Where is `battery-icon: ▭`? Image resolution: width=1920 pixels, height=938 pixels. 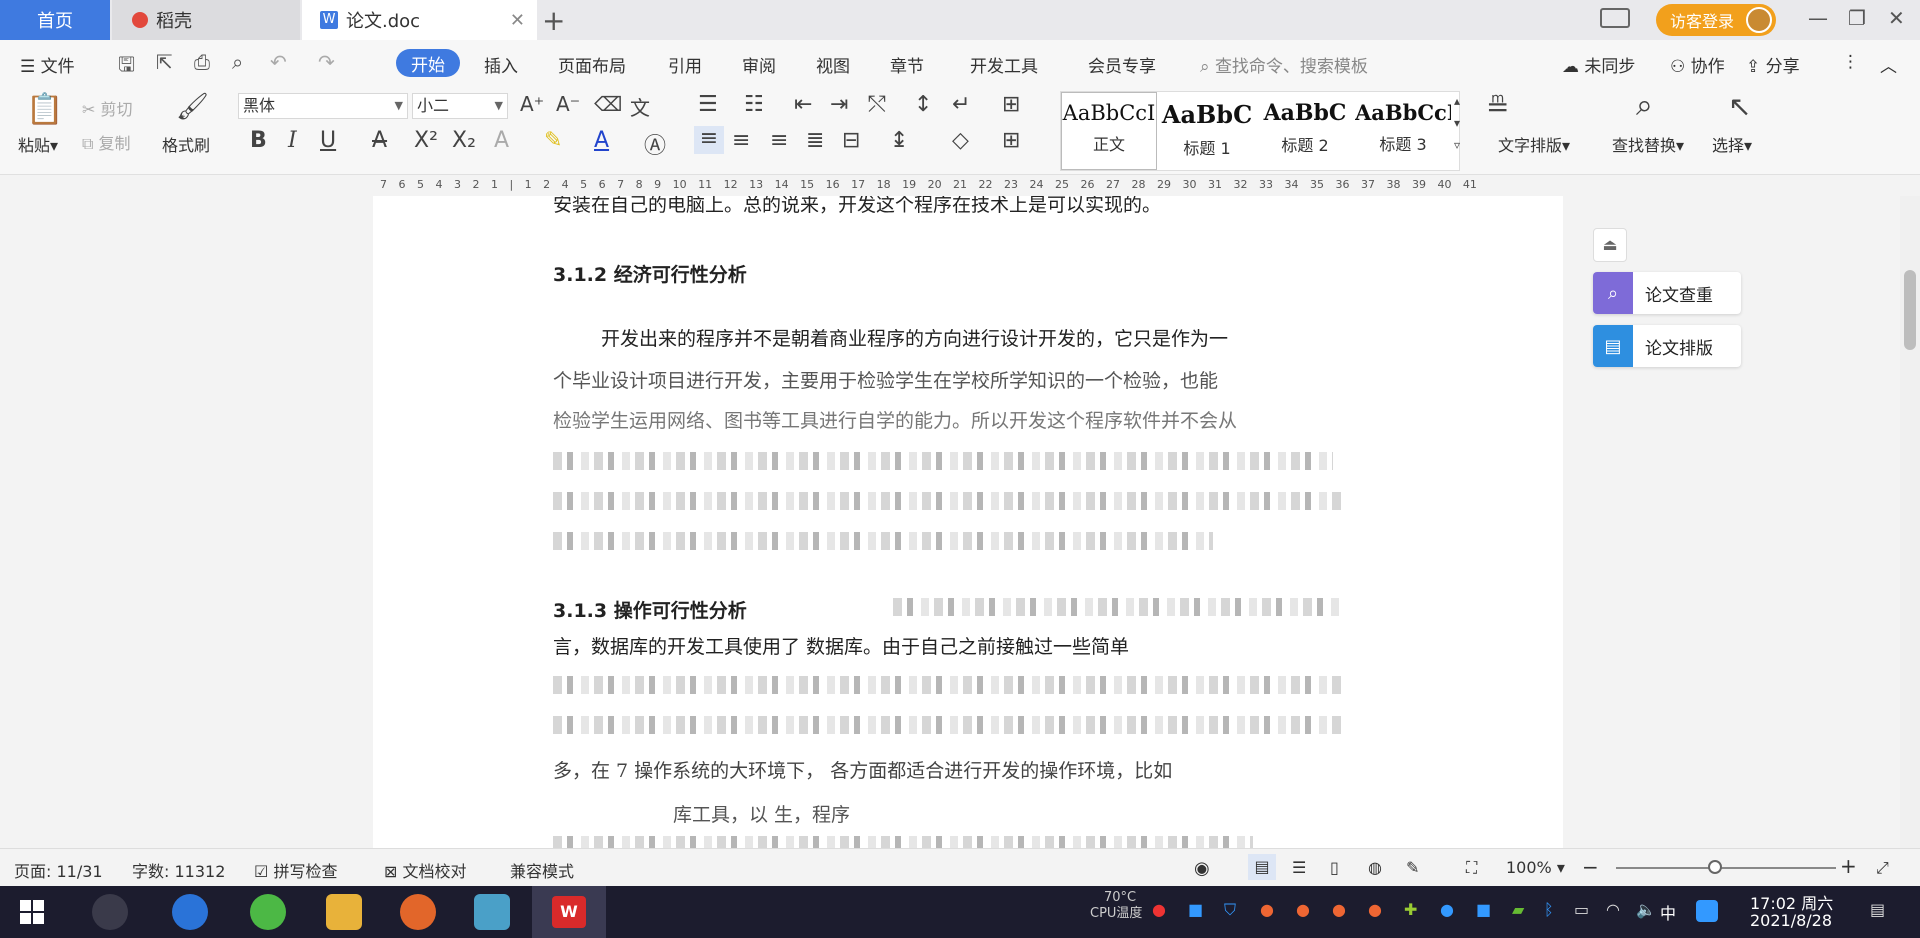
battery-icon: ▭ is located at coordinates (1581, 909).